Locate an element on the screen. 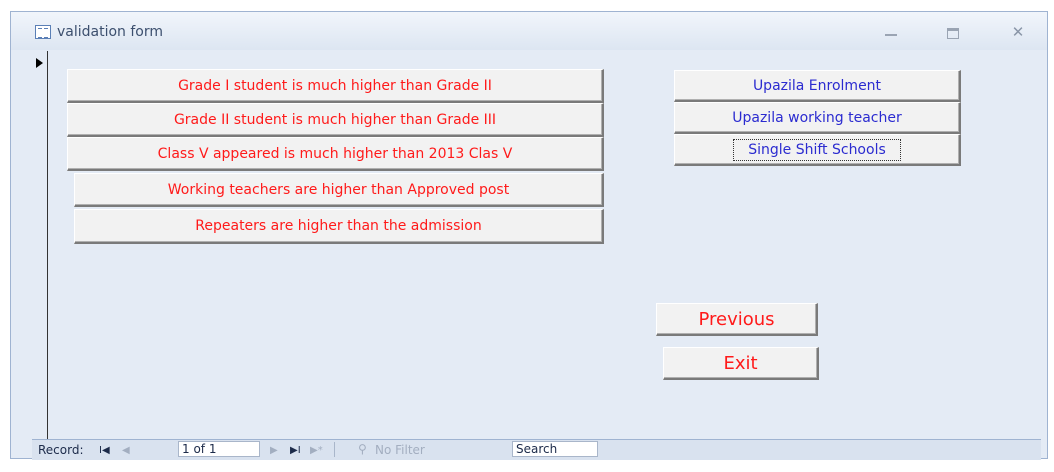  exit-button: Exit is located at coordinates (741, 363).